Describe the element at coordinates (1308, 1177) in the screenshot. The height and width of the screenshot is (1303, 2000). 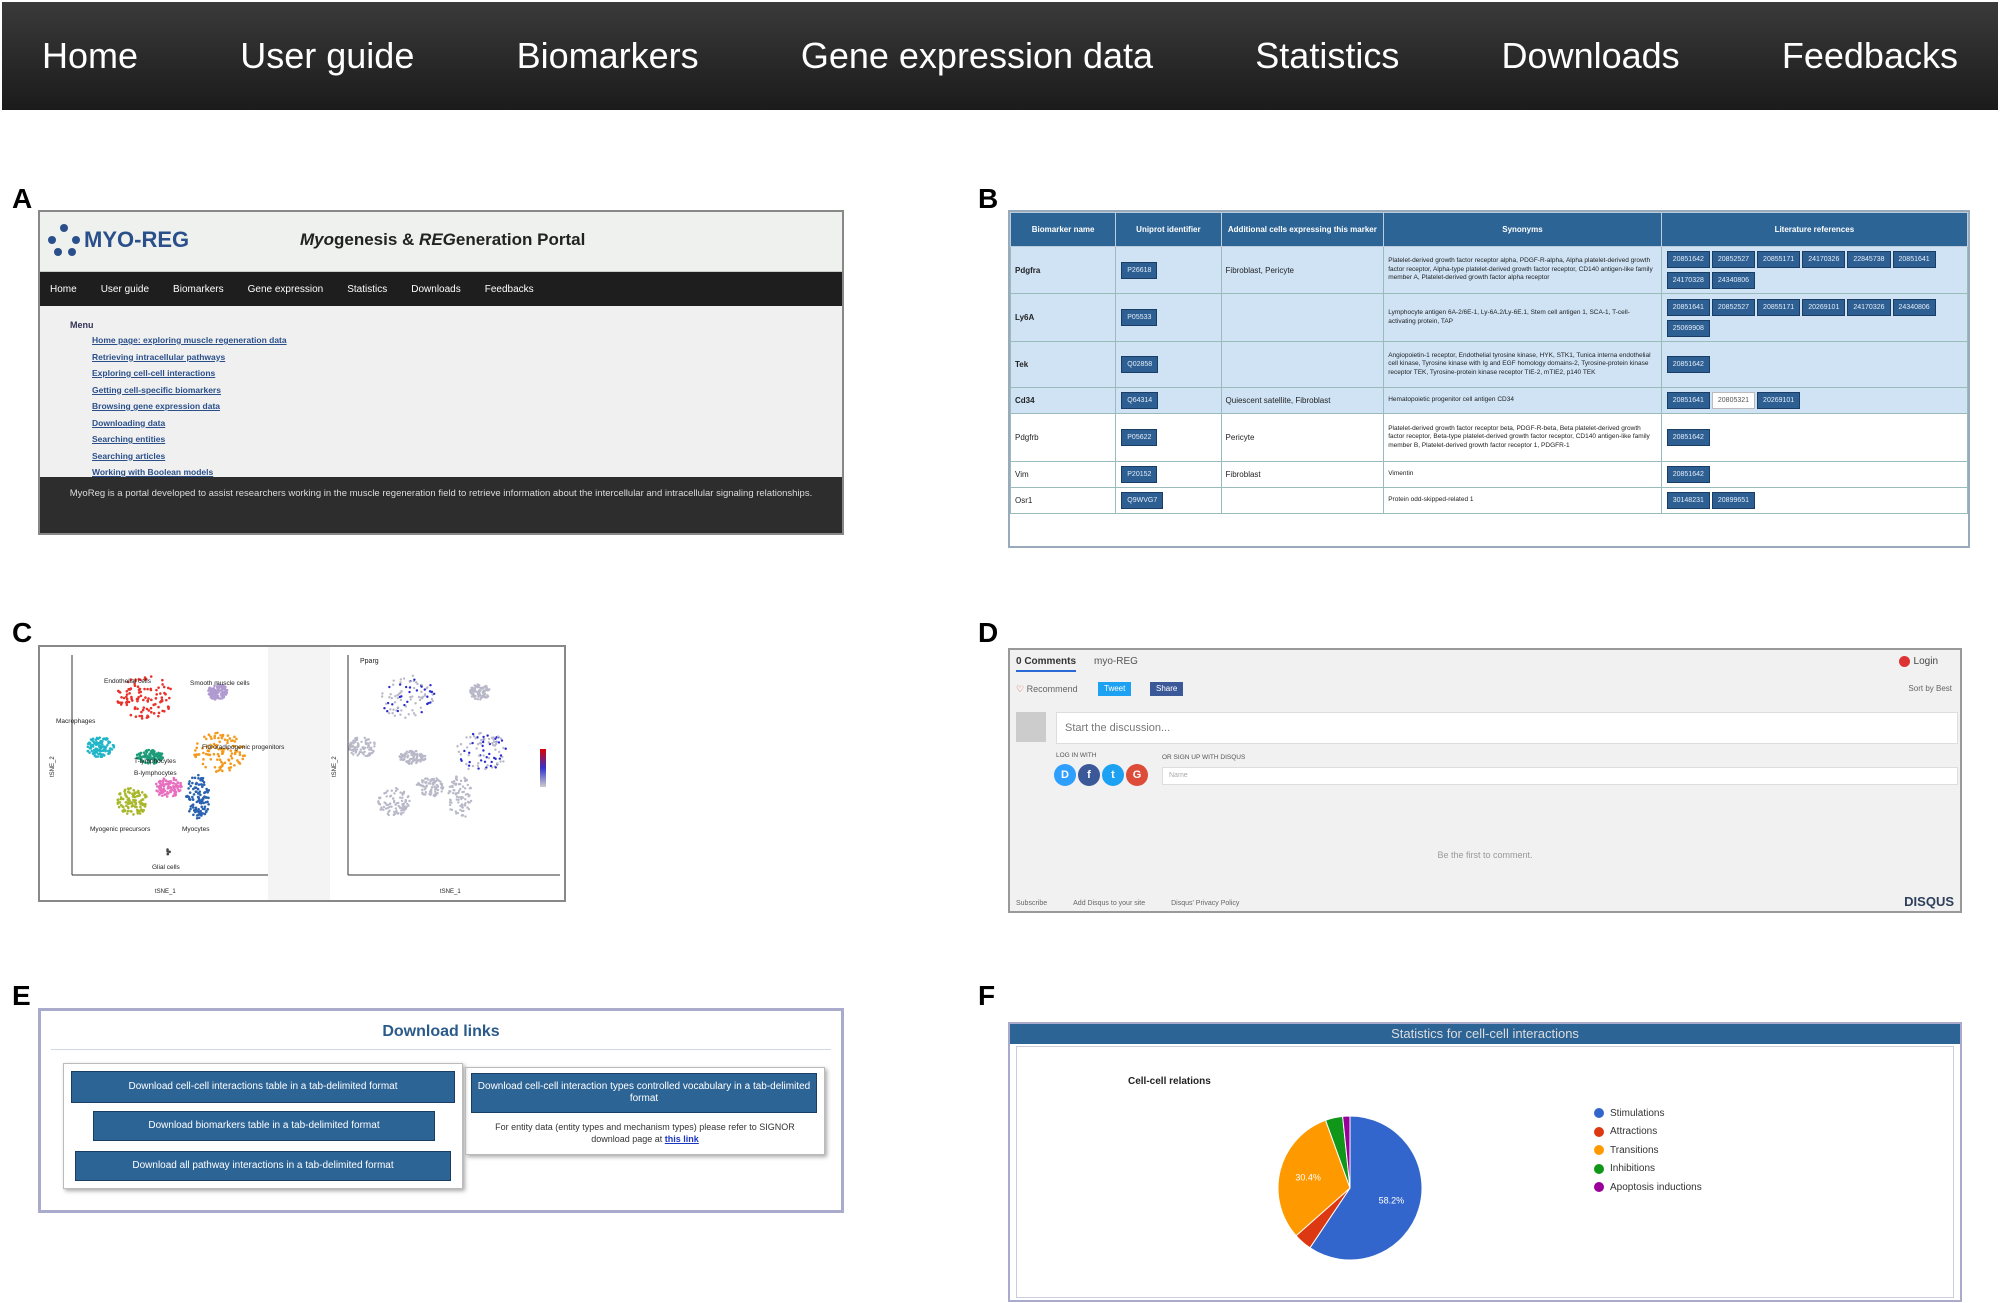
I see `slice-label: 30.4%` at that location.